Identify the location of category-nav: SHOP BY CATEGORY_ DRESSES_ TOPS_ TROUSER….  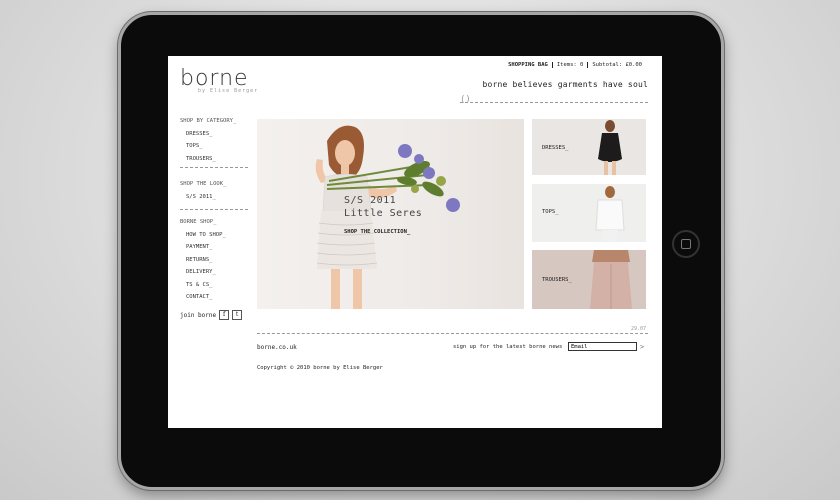
(208, 140).